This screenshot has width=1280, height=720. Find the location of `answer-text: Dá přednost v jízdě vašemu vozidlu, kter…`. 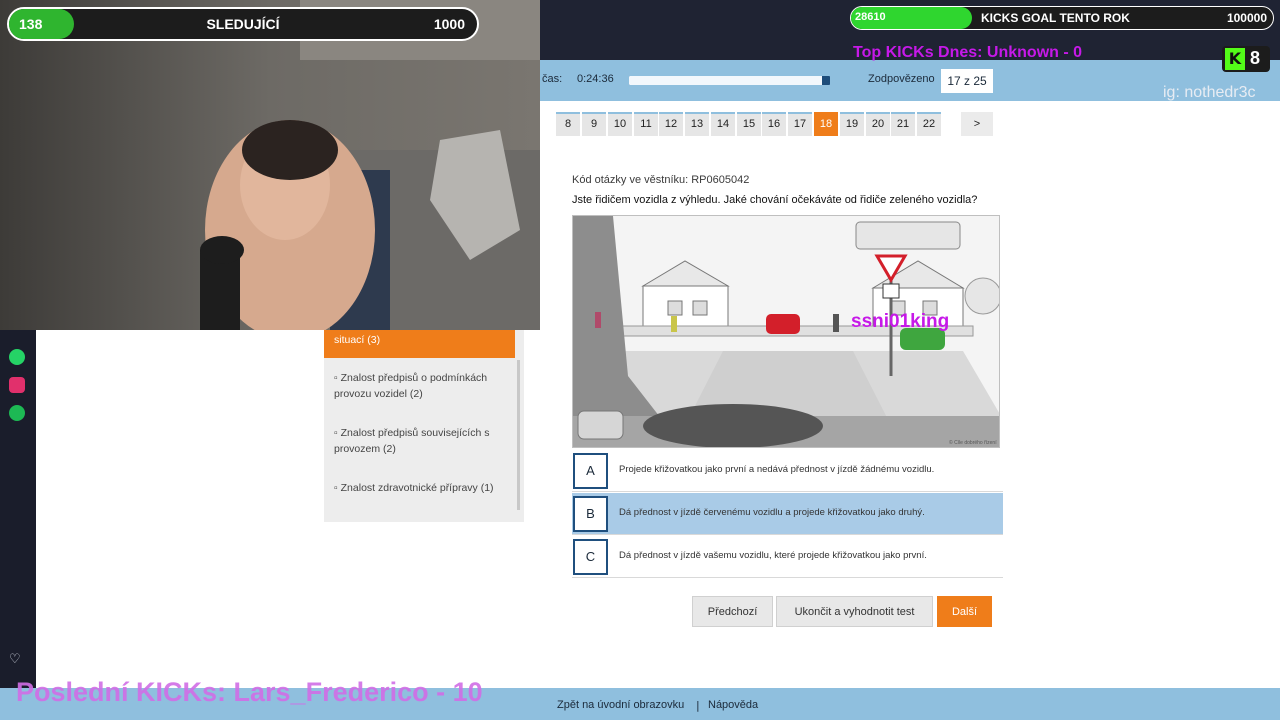

answer-text: Dá přednost v jízdě vašemu vozidlu, kter… is located at coordinates (773, 555).